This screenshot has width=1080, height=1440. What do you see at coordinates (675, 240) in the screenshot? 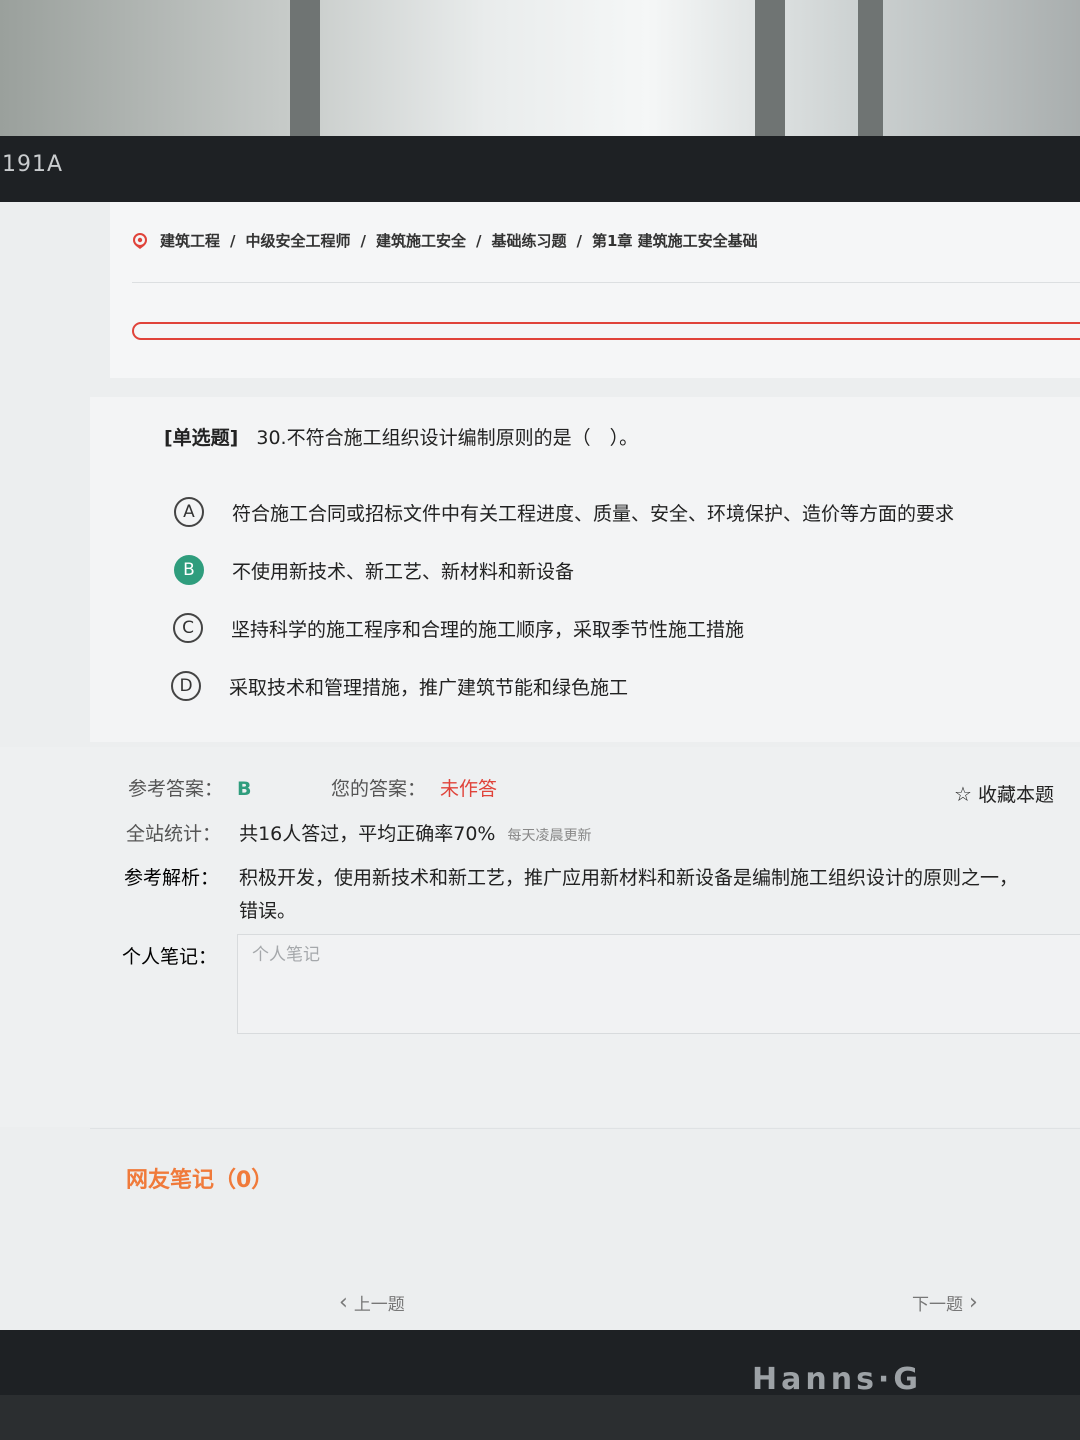
I see `breadcrumb-item: 第1章 建筑施工安全基础` at bounding box center [675, 240].